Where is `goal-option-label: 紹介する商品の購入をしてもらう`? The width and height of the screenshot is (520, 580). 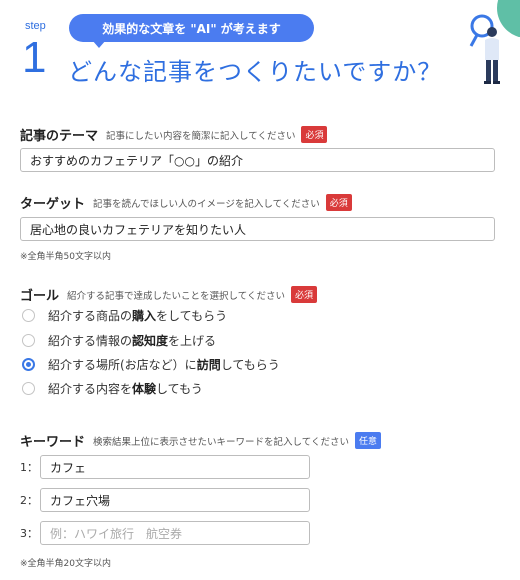
goal-option-label: 紹介する商品の購入をしてもらう is located at coordinates (138, 316).